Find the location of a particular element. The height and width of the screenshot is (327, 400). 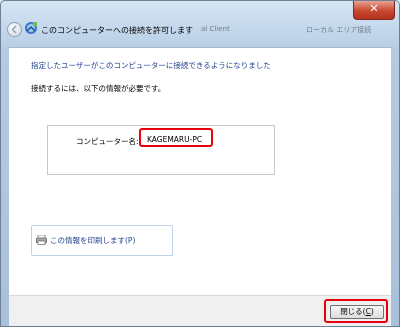

close-label-text: 閉じる( is located at coordinates (353, 311).